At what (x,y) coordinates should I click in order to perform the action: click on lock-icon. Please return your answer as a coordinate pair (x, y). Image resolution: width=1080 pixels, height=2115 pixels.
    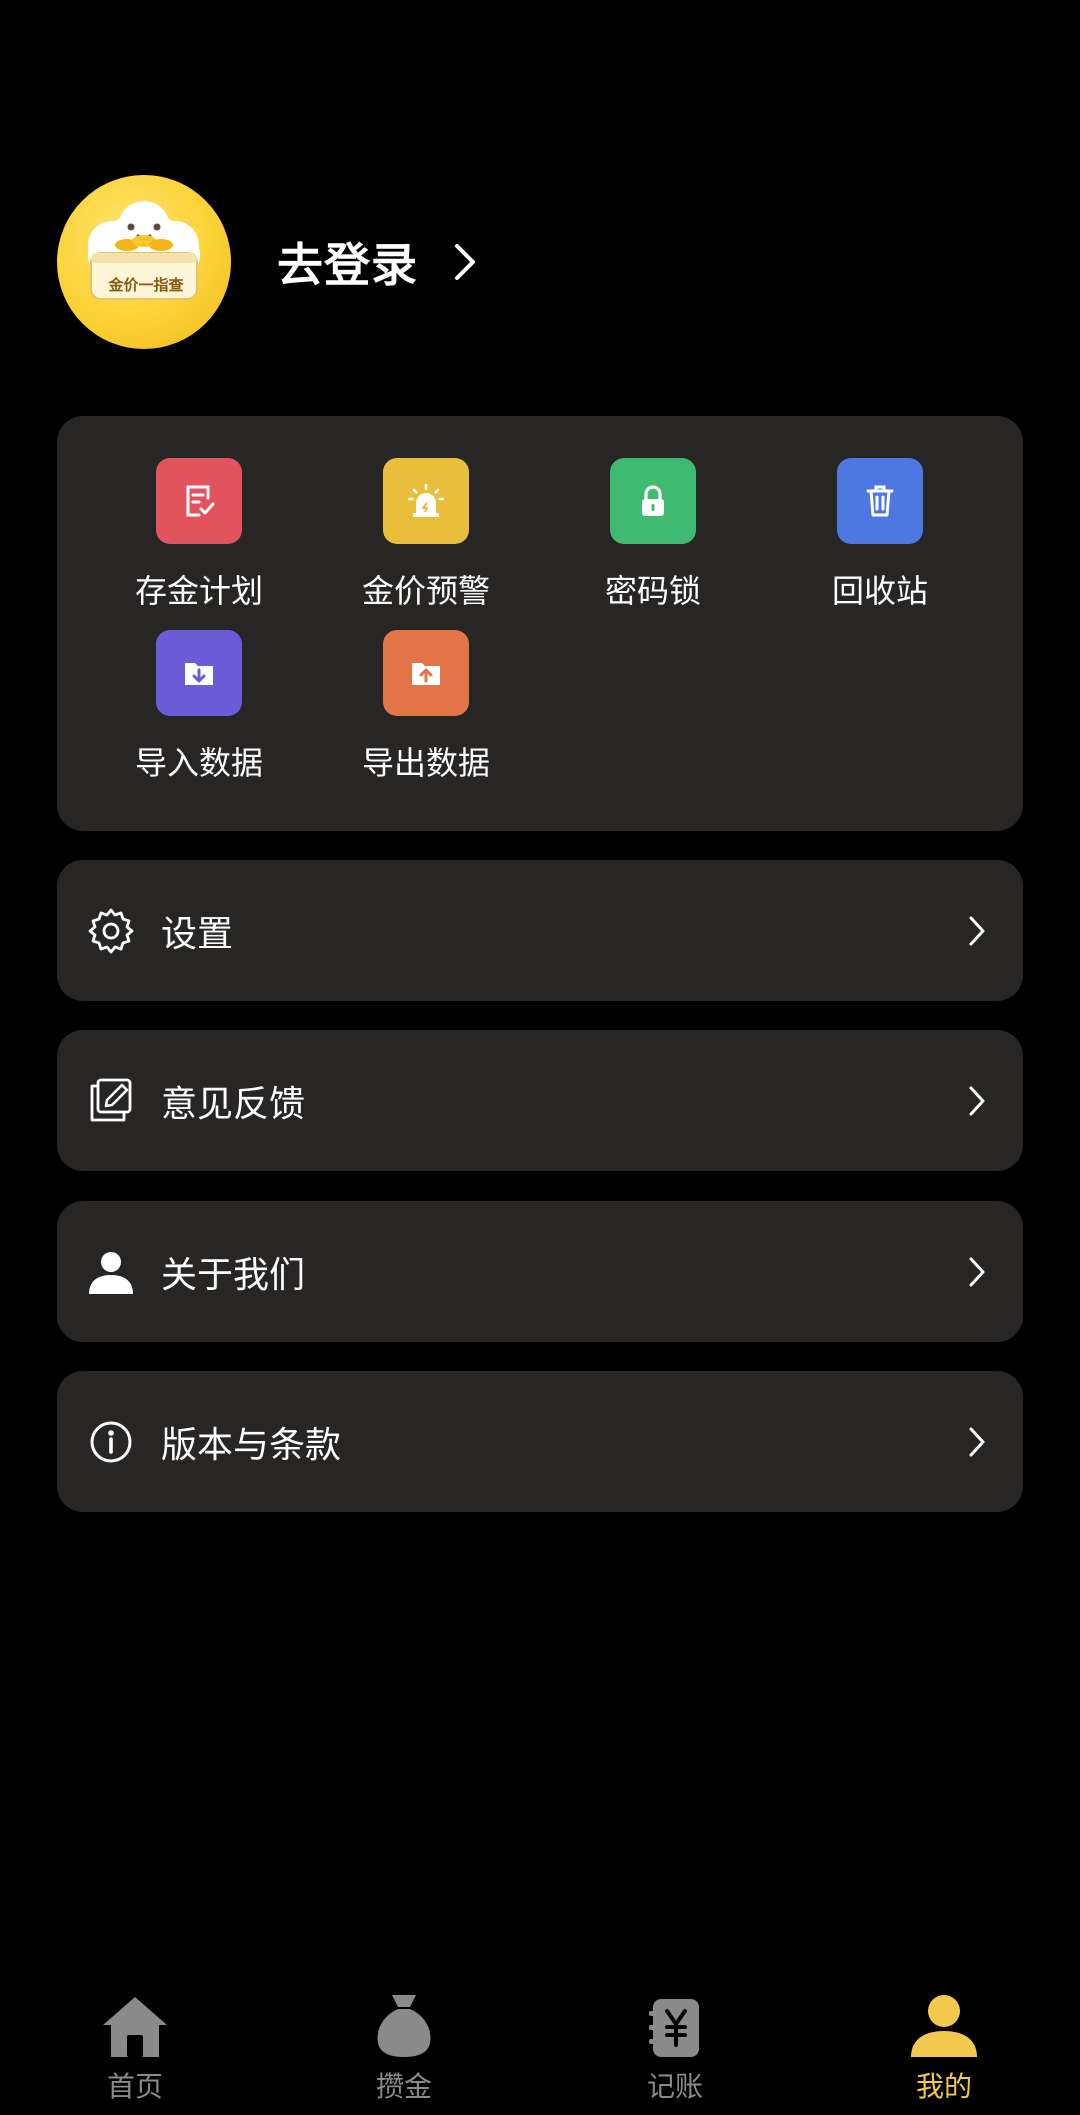
    Looking at the image, I should click on (653, 501).